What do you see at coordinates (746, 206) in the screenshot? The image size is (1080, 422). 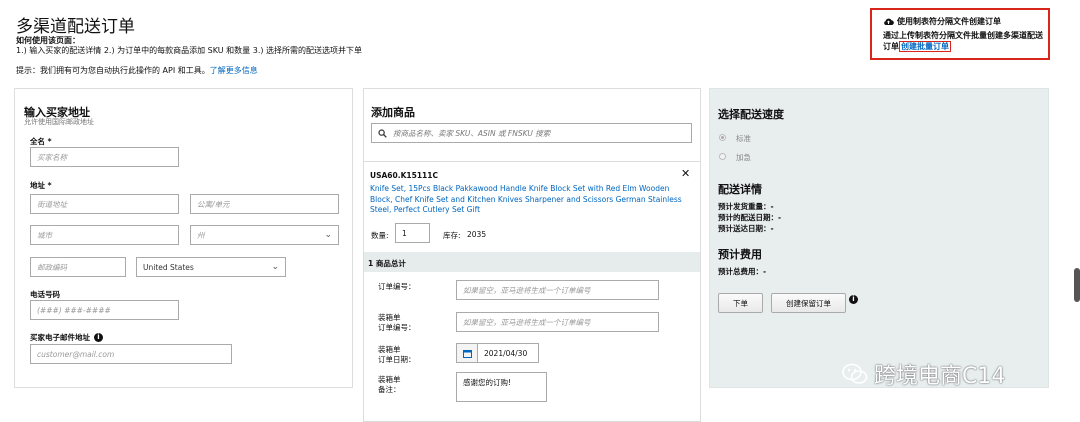 I see `weight-label: 预计发货重量：-` at bounding box center [746, 206].